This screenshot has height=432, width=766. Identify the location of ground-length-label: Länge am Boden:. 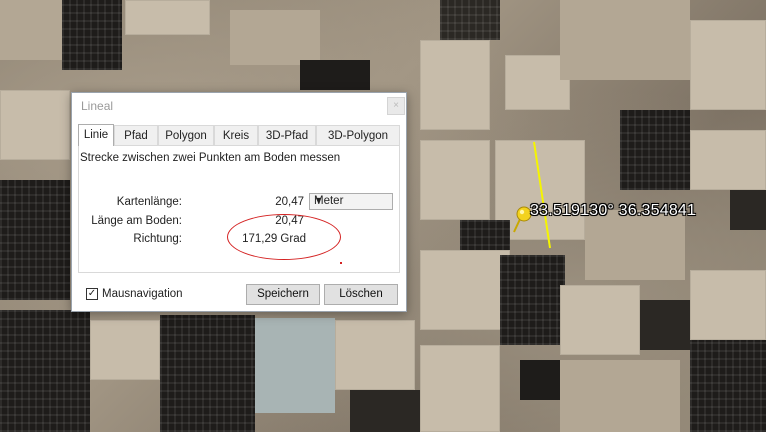
(136, 221).